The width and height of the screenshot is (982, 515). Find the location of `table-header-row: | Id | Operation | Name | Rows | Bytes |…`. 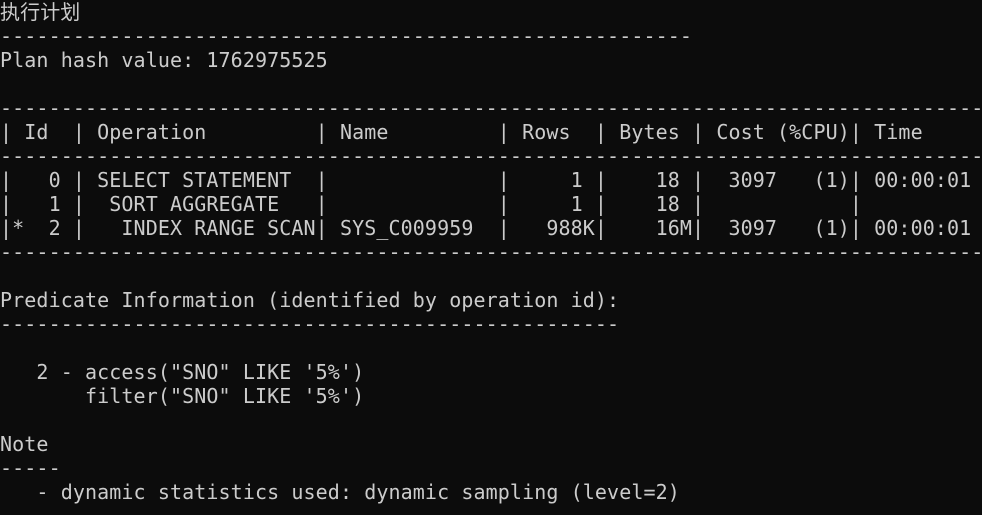

table-header-row: | Id | Operation | Name | Rows | Bytes |… is located at coordinates (491, 132).